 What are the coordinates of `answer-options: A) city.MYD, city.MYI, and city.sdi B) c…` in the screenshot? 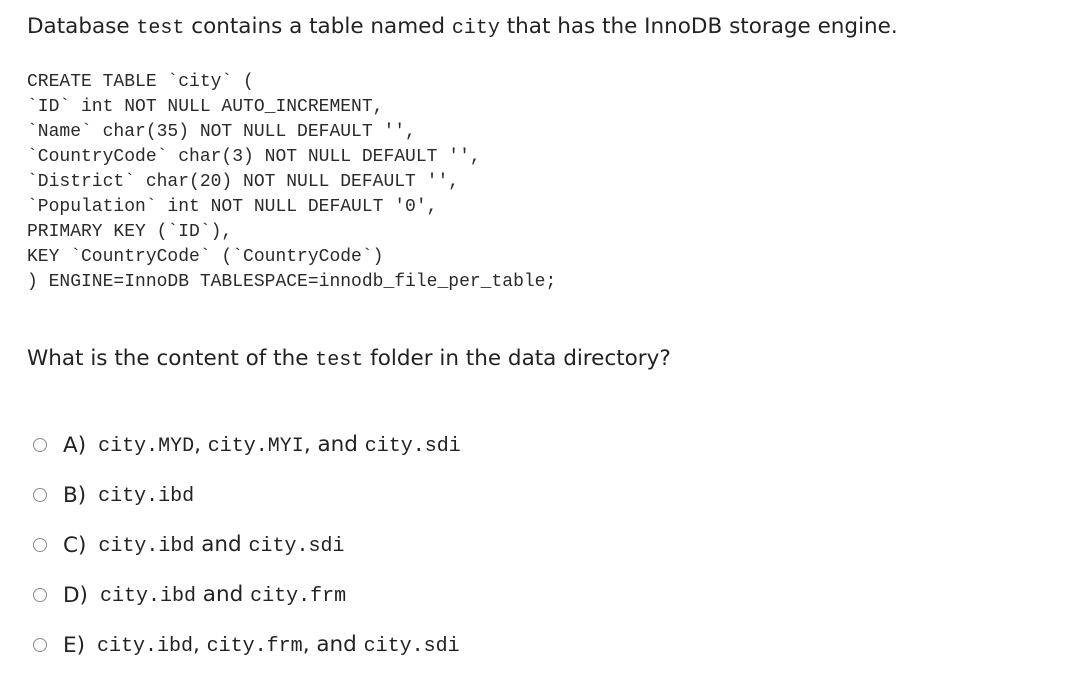 It's located at (247, 545).